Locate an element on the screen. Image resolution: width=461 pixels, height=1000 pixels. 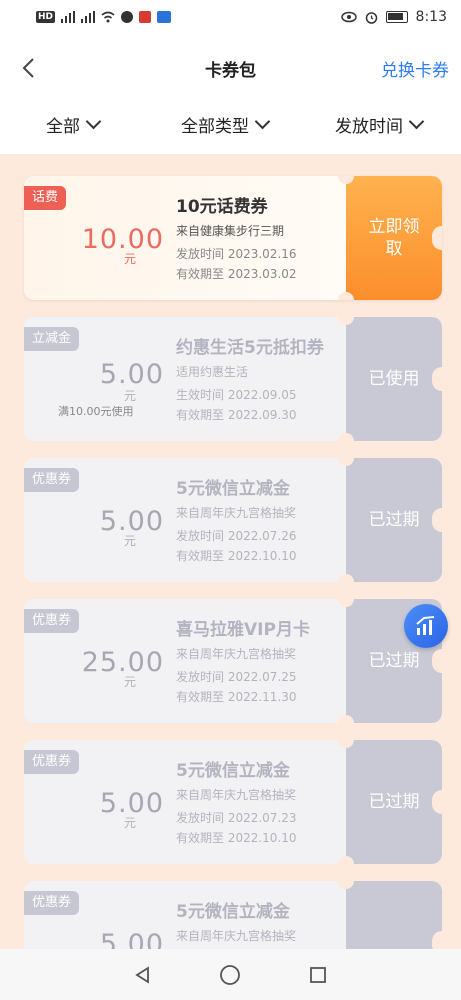
filter-label: 发放时间 is located at coordinates (369, 126).